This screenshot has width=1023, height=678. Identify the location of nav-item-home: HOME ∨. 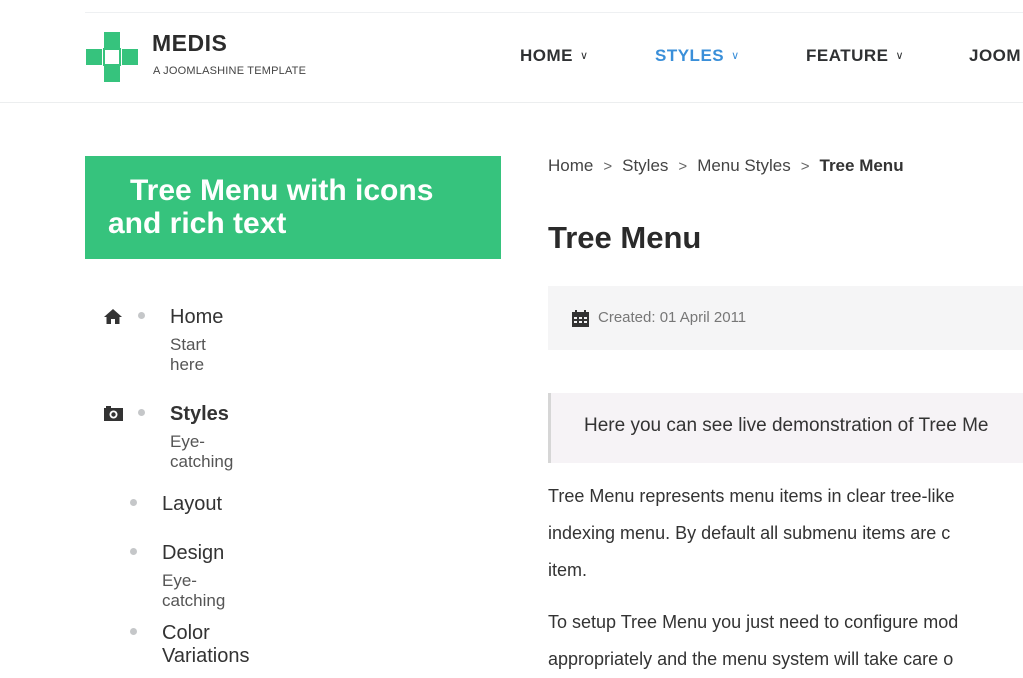
(554, 56).